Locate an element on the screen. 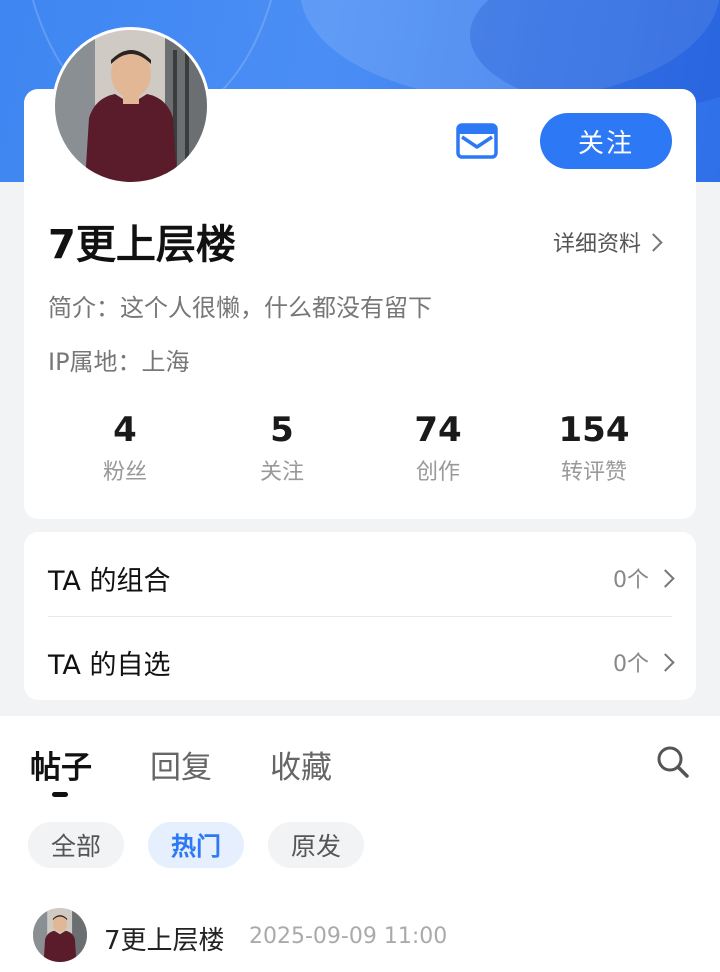 This screenshot has width=720, height=972. stat-creations: 74 创作 is located at coordinates (438, 448).